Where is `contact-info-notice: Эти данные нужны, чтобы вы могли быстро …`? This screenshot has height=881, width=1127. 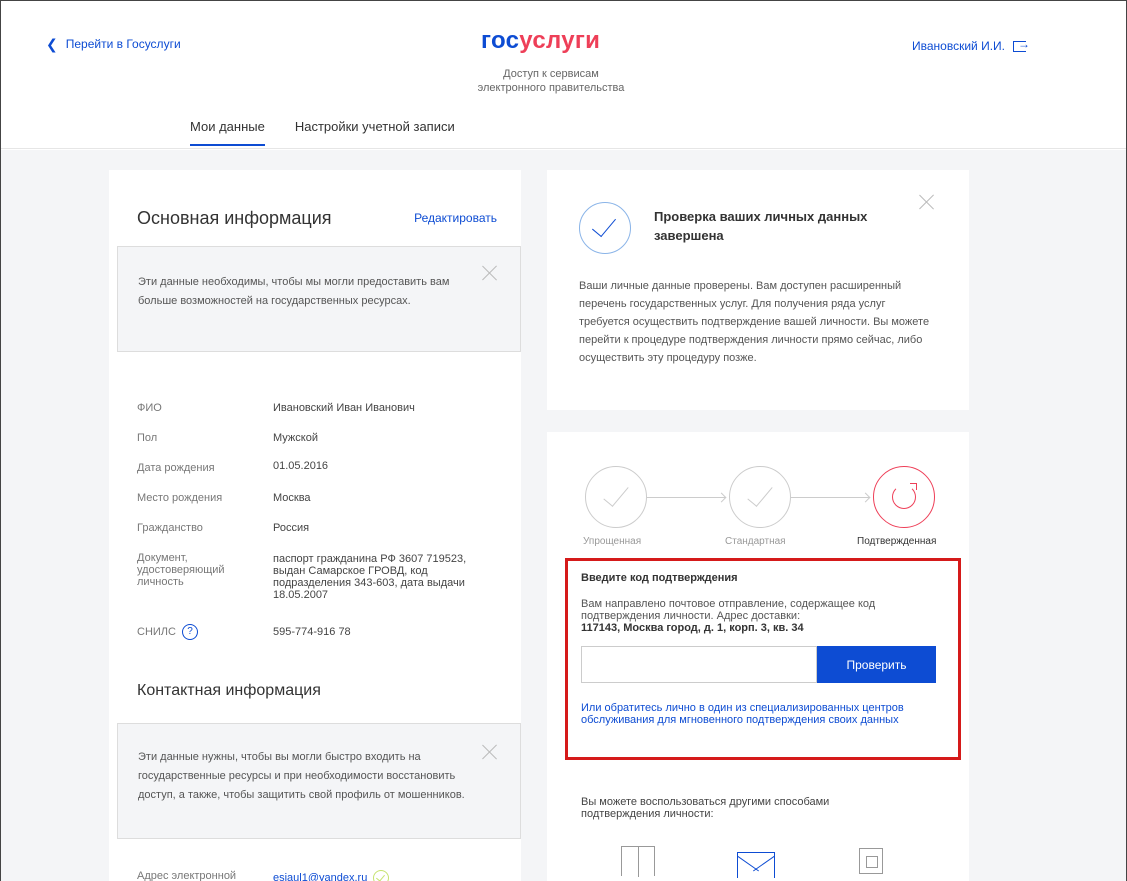
contact-info-notice: Эти данные нужны, чтобы вы могли быстро … is located at coordinates (319, 781).